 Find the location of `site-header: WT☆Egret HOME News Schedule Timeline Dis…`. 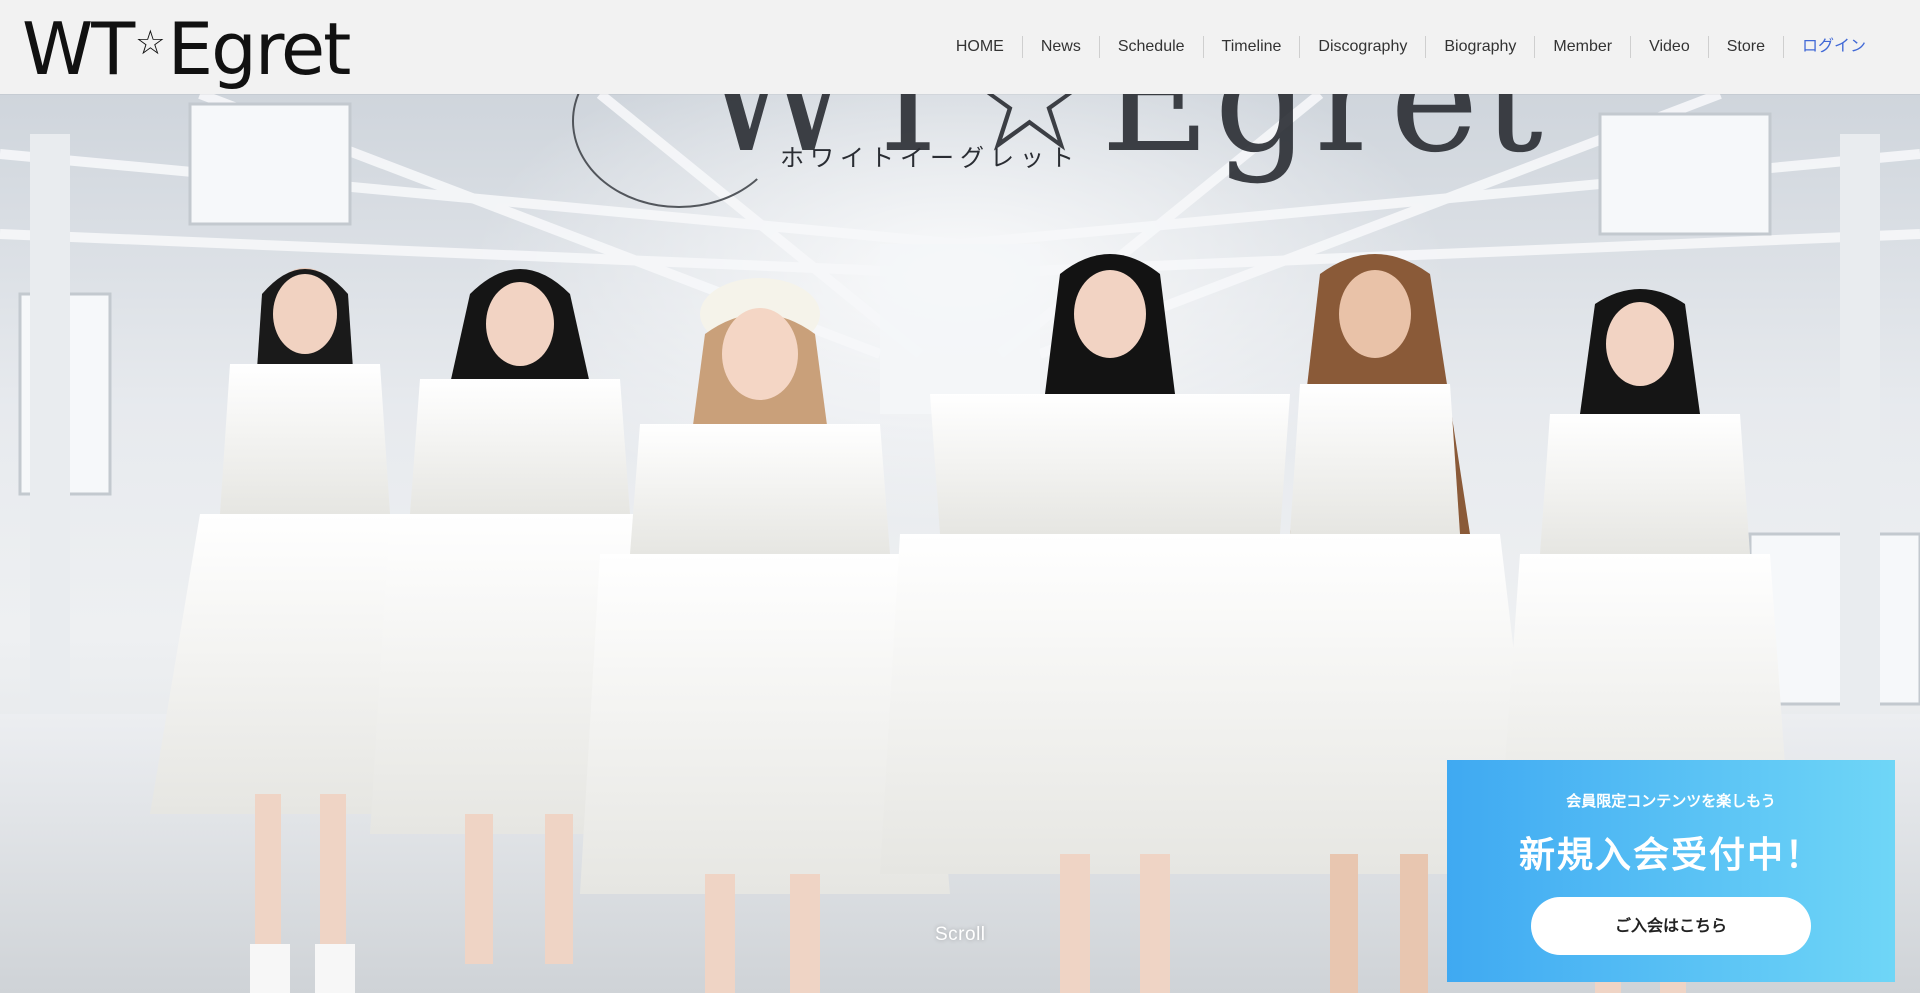

site-header: WT☆Egret HOME News Schedule Timeline Dis… is located at coordinates (960, 47).